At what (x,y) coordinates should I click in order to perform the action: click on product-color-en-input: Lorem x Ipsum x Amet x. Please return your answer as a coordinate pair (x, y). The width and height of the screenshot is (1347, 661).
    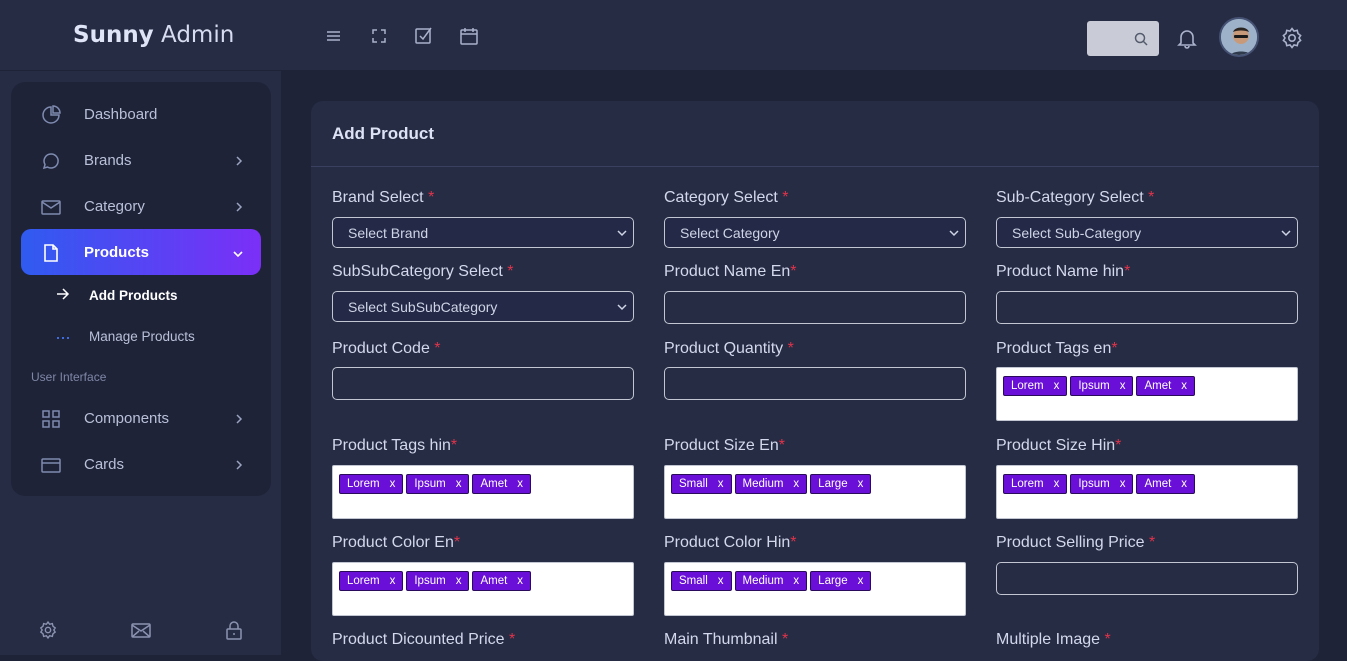
    Looking at the image, I should click on (483, 589).